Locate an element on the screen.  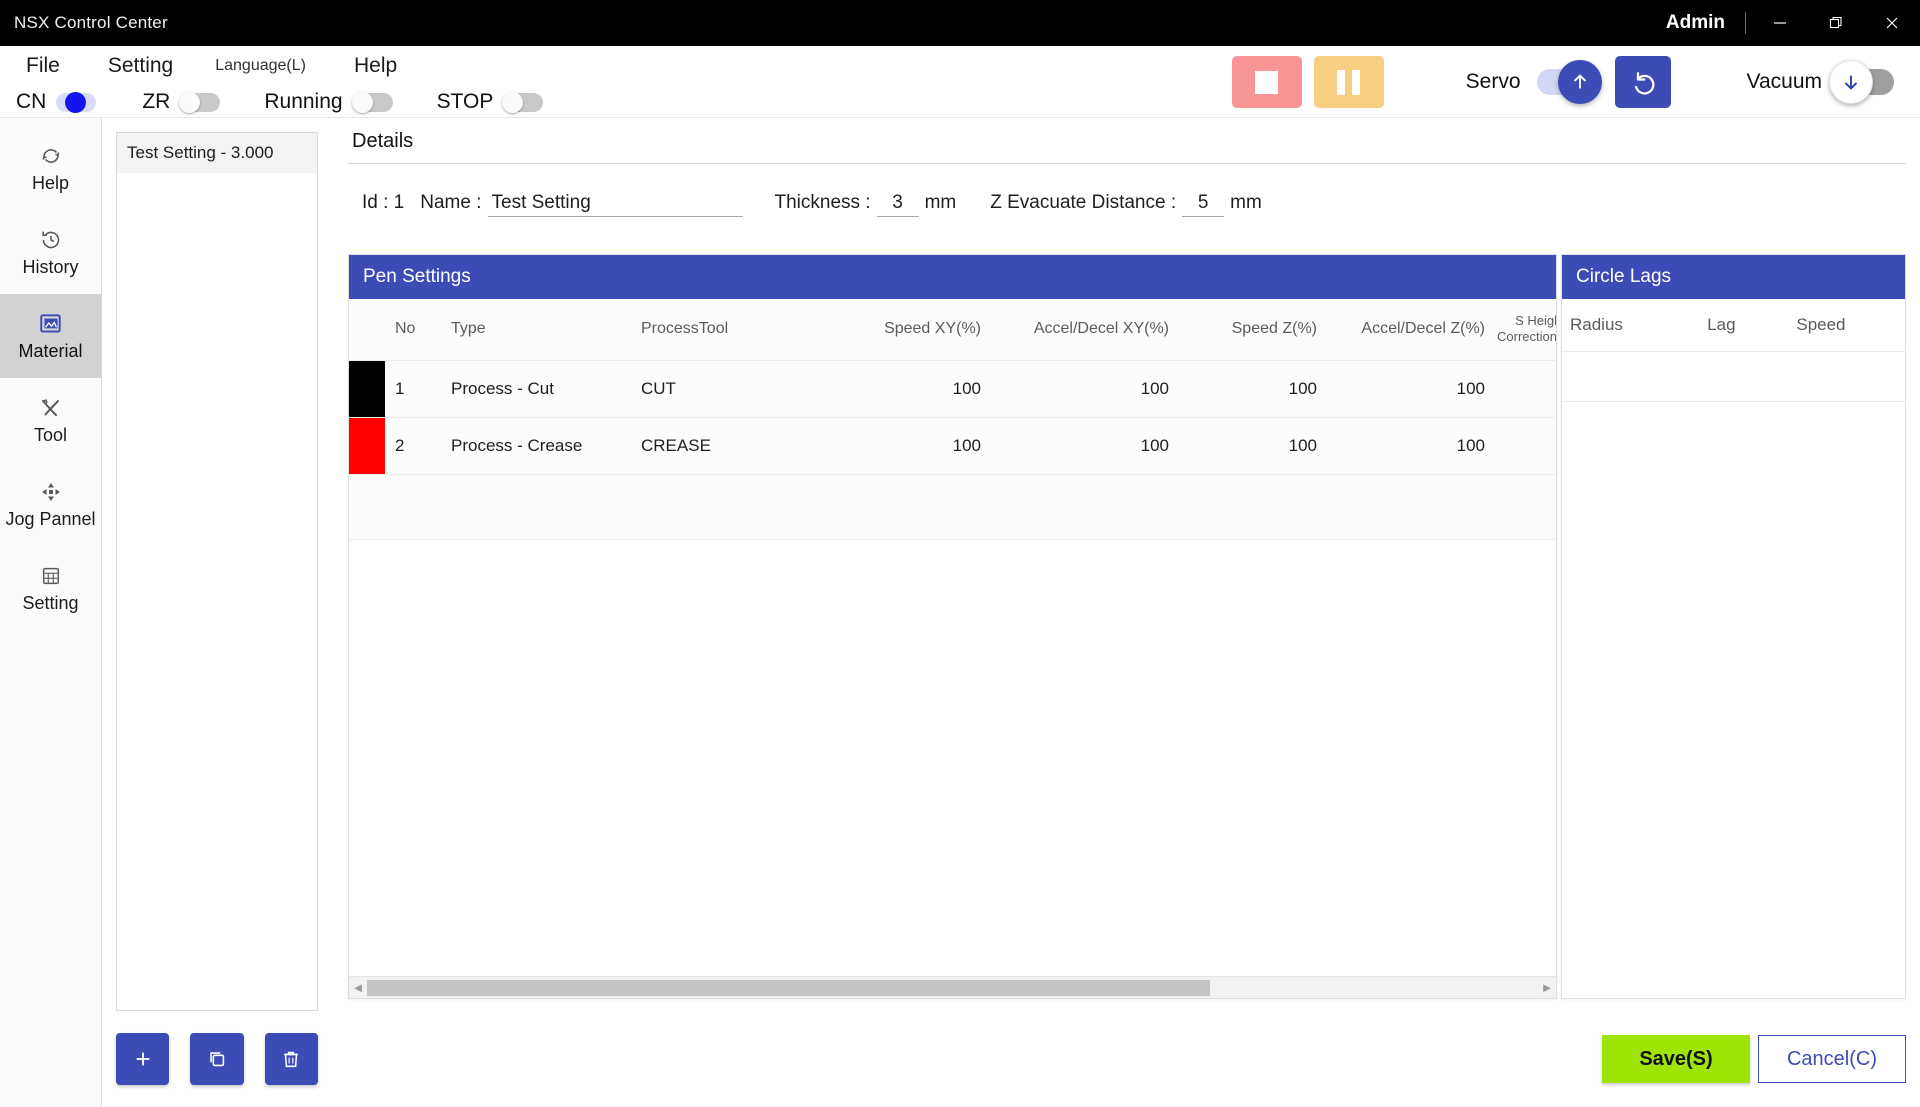
minimize-button is located at coordinates (1780, 23).